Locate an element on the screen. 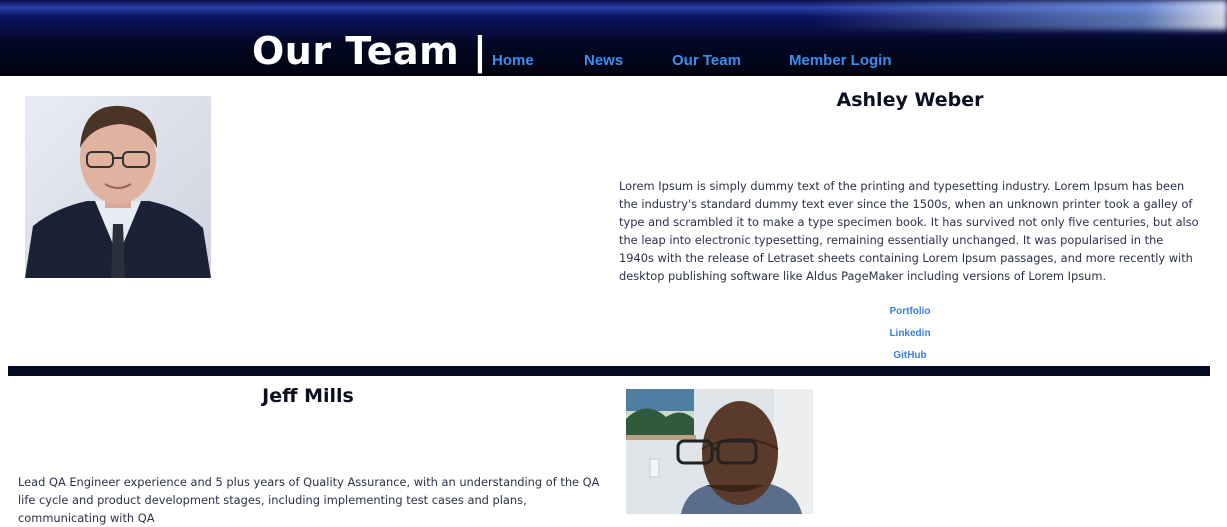  nav-news-link: News is located at coordinates (603, 60).